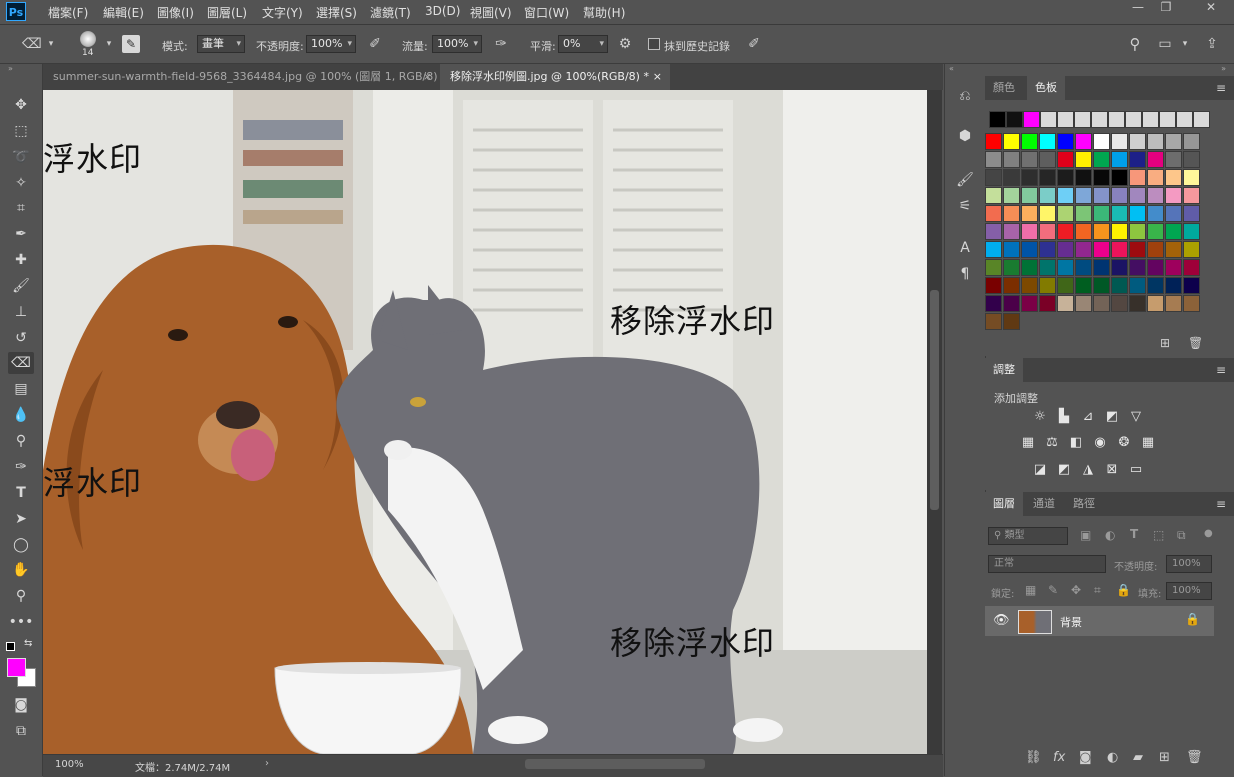  Describe the element at coordinates (1099, 621) in the screenshot. I see `layer-row-background: 👁 背景 🔒` at that location.